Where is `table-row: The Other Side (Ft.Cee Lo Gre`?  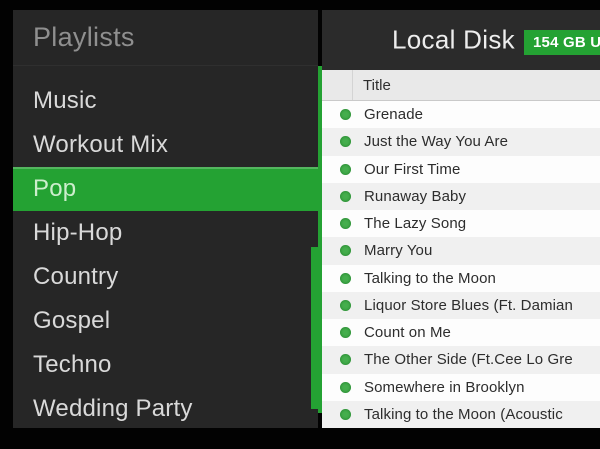 table-row: The Other Side (Ft.Cee Lo Gre is located at coordinates (461, 360).